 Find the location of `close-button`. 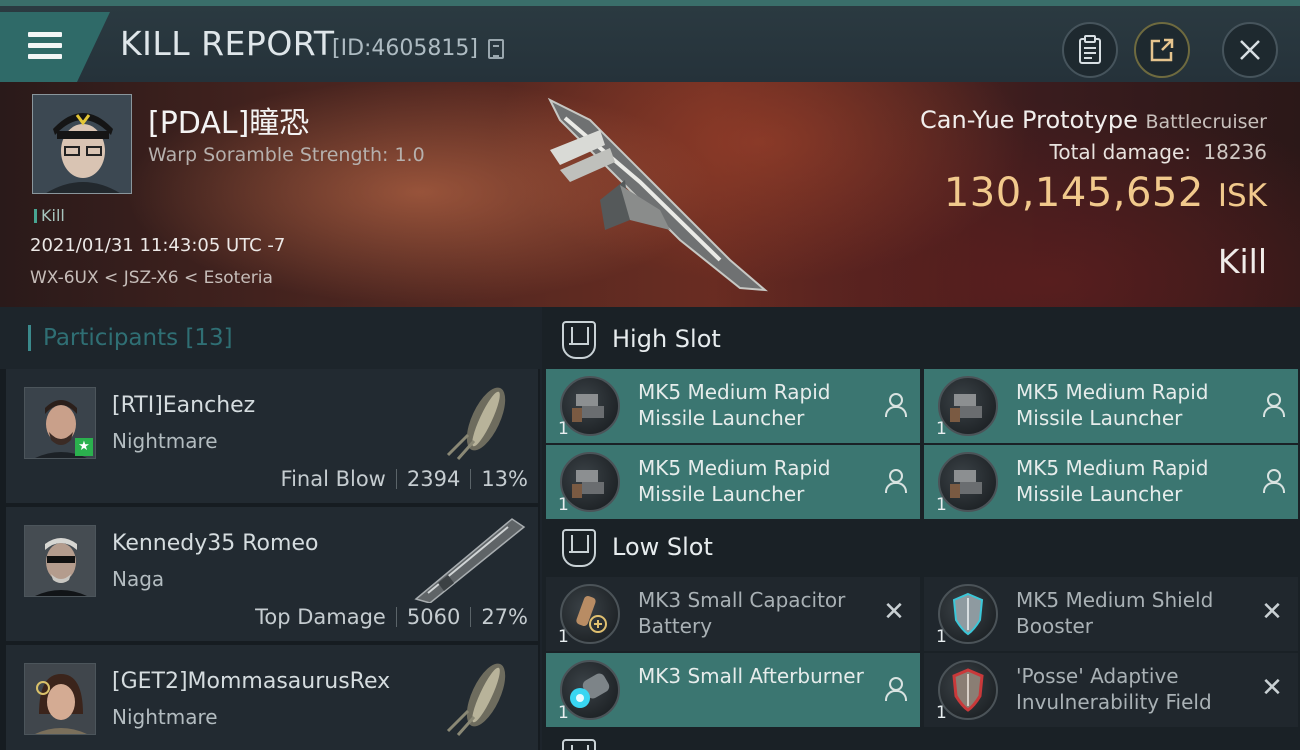

close-button is located at coordinates (1250, 50).